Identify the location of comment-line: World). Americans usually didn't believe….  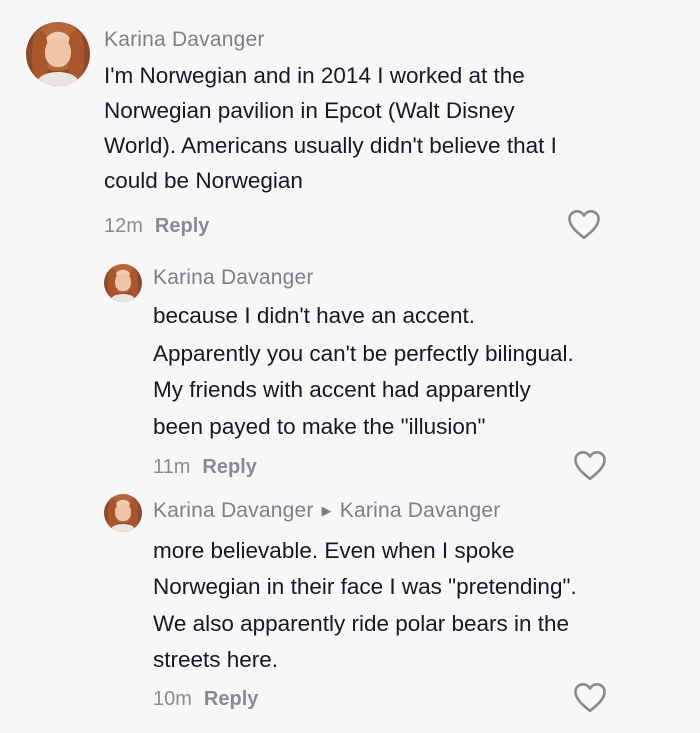
(330, 145).